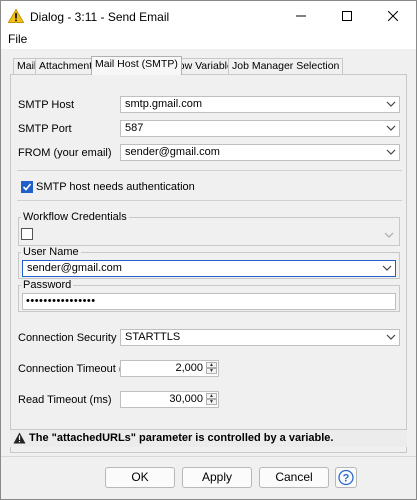 Image resolution: width=417 pixels, height=500 pixels. I want to click on close-icon, so click(393, 16).